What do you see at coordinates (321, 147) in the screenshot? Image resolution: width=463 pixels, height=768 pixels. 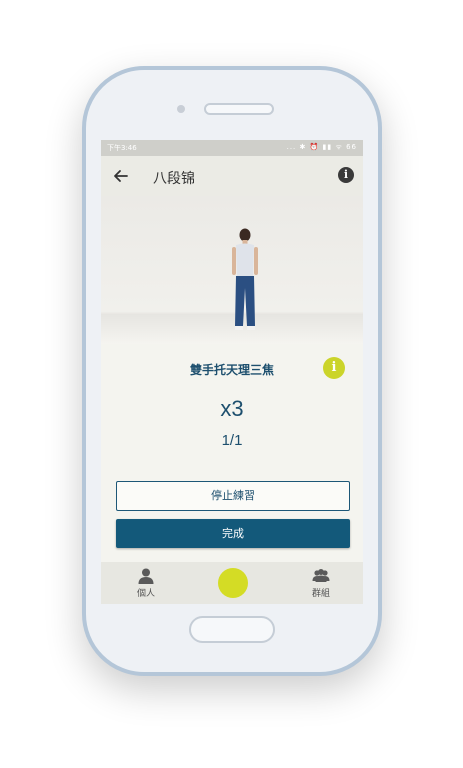 I see `status-icons: ... ✱ ⏰ ▮▮ ᯤ 66` at bounding box center [321, 147].